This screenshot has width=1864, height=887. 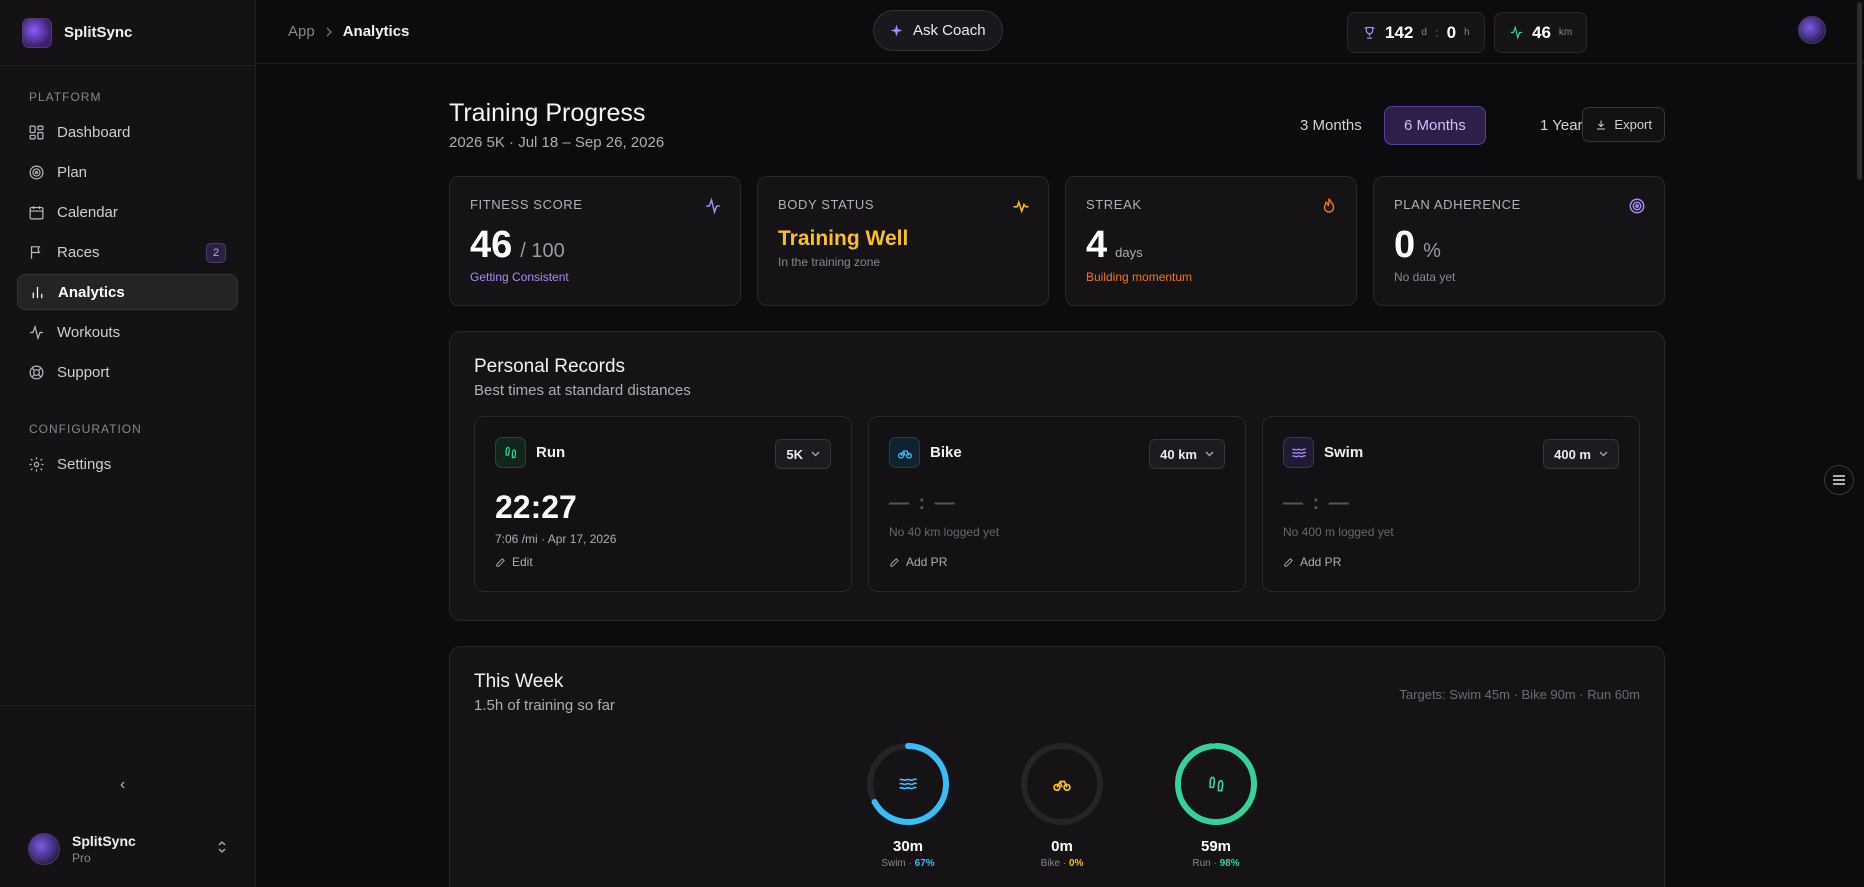 What do you see at coordinates (127, 332) in the screenshot?
I see `sidebar-item-workouts: Workouts` at bounding box center [127, 332].